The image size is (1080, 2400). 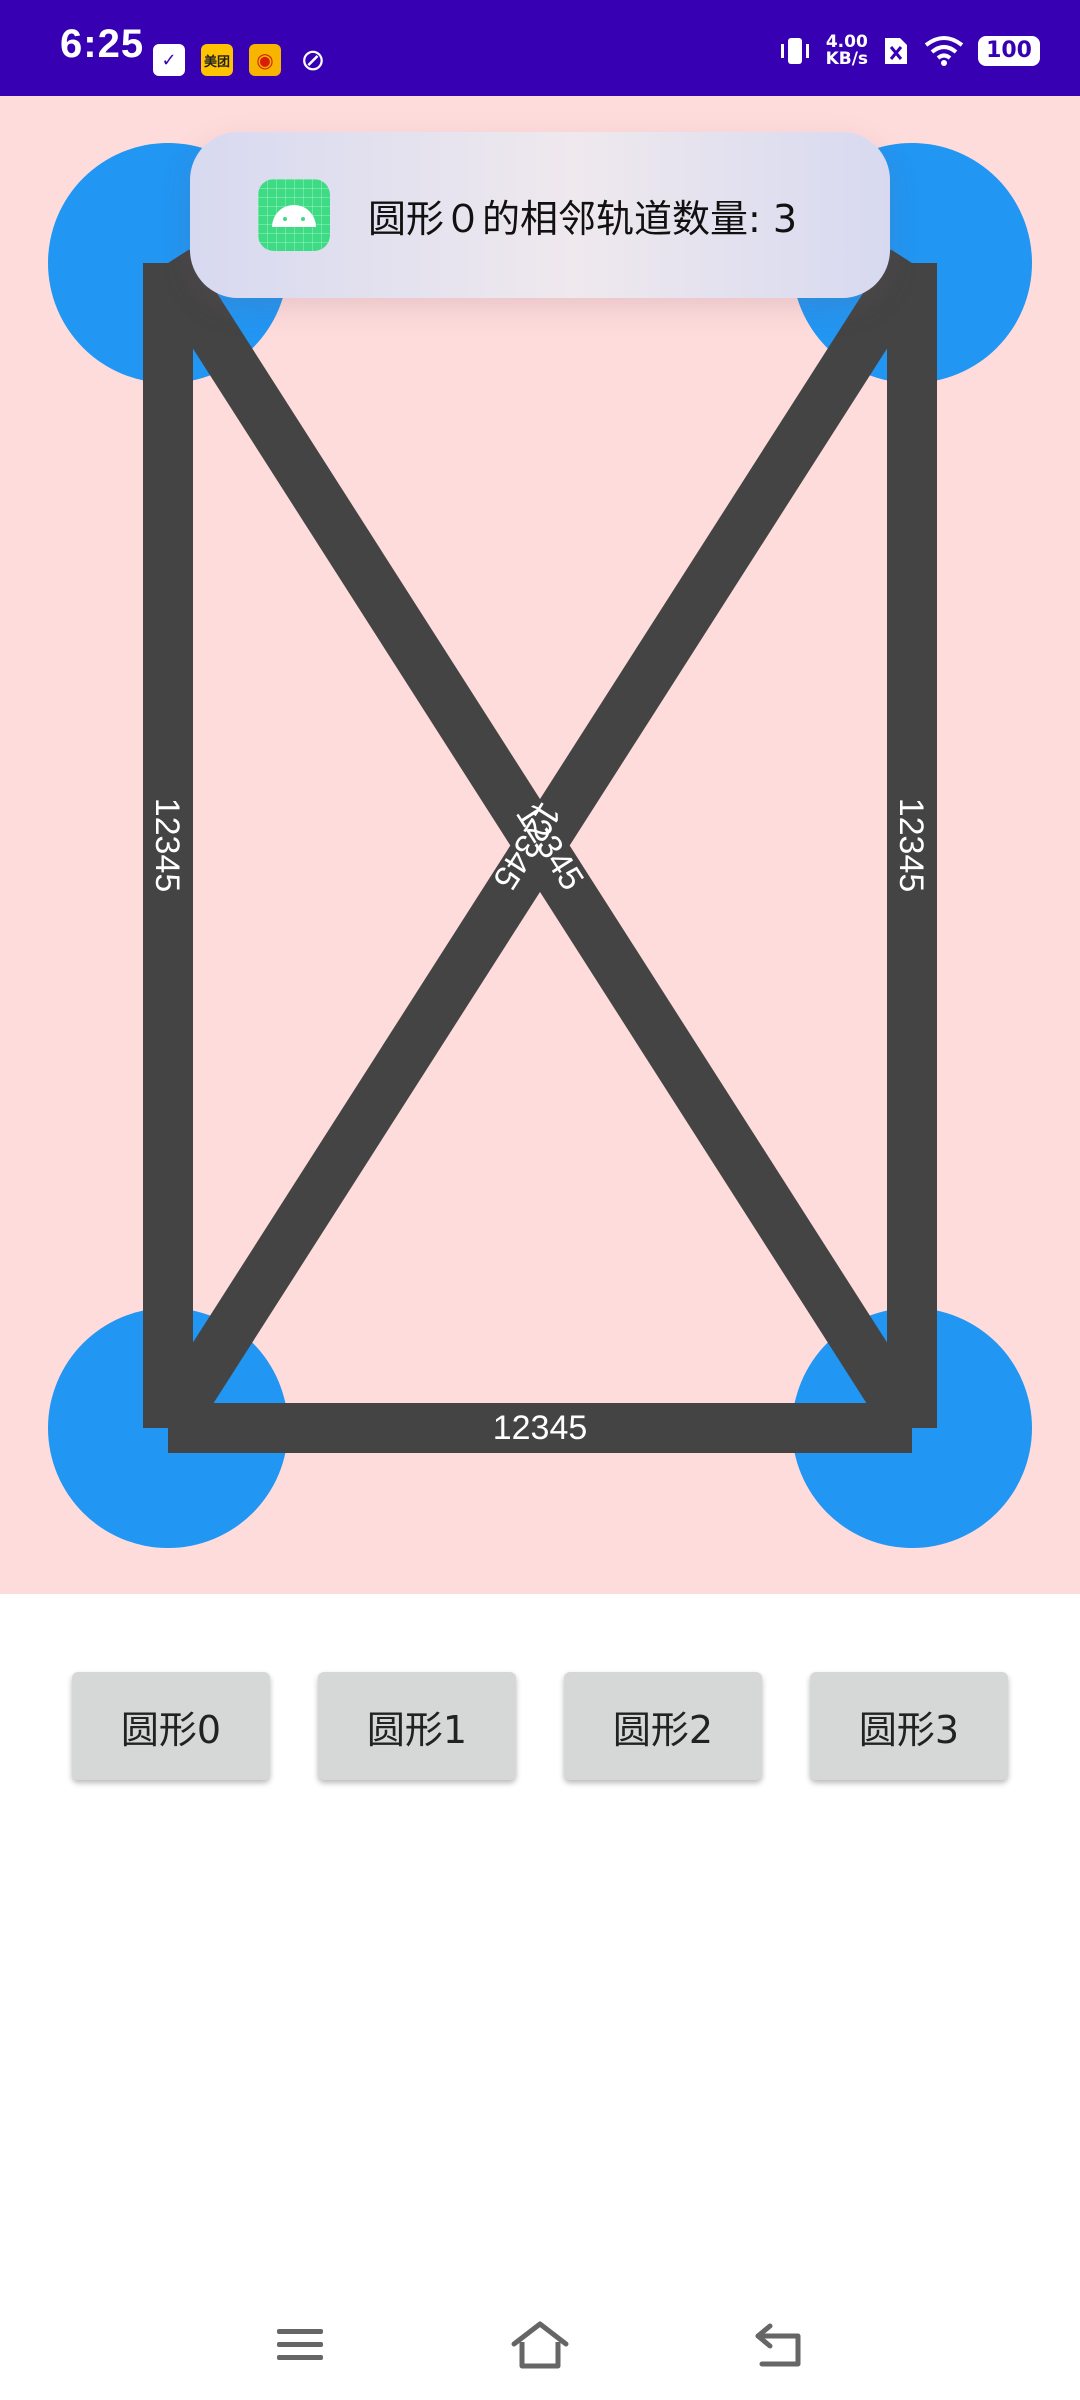 What do you see at coordinates (313, 60) in the screenshot?
I see `orbit-app-icon: ⊘` at bounding box center [313, 60].